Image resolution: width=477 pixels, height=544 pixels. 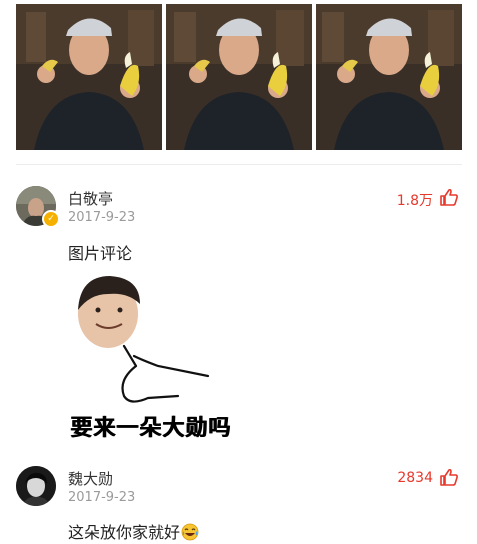 I want to click on comment-text: 这朵放你家就好, so click(x=133, y=531).